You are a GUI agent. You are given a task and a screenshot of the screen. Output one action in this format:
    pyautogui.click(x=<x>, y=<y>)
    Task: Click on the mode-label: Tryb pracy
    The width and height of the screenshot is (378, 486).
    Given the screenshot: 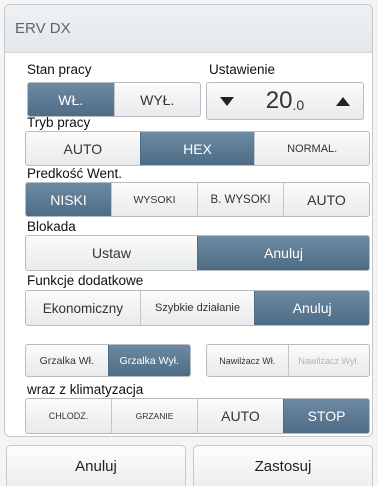 What is the action you would take?
    pyautogui.click(x=59, y=122)
    